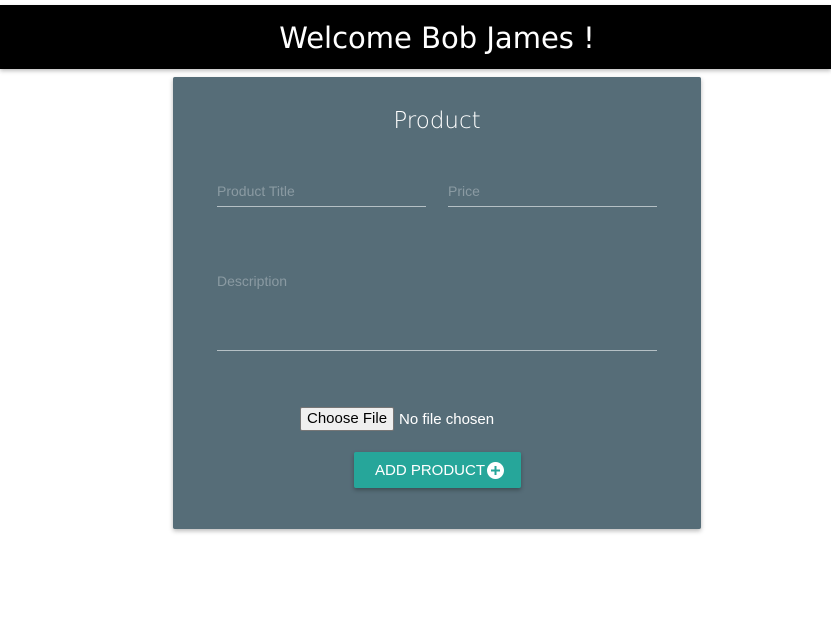  I want to click on description-field-container, so click(437, 310).